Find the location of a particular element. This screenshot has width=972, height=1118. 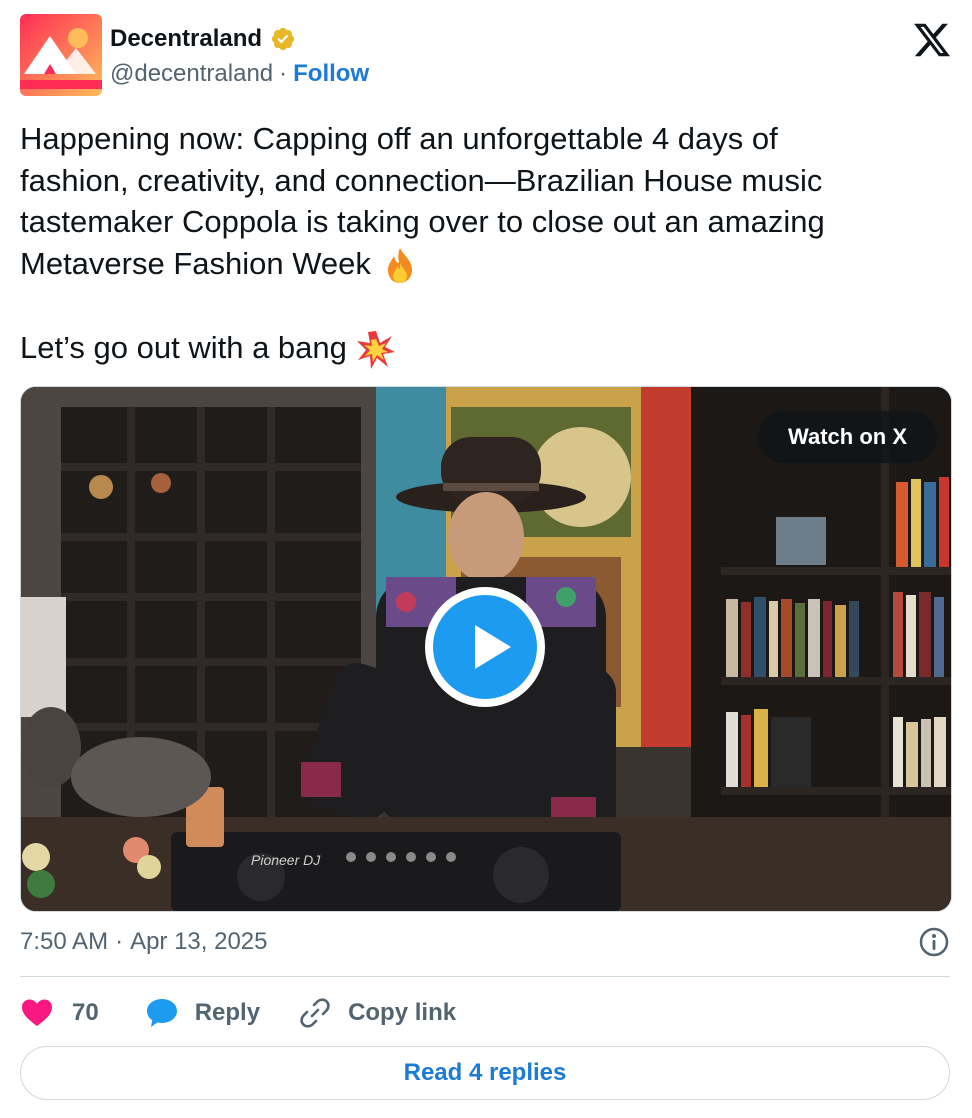

divider is located at coordinates (485, 976).